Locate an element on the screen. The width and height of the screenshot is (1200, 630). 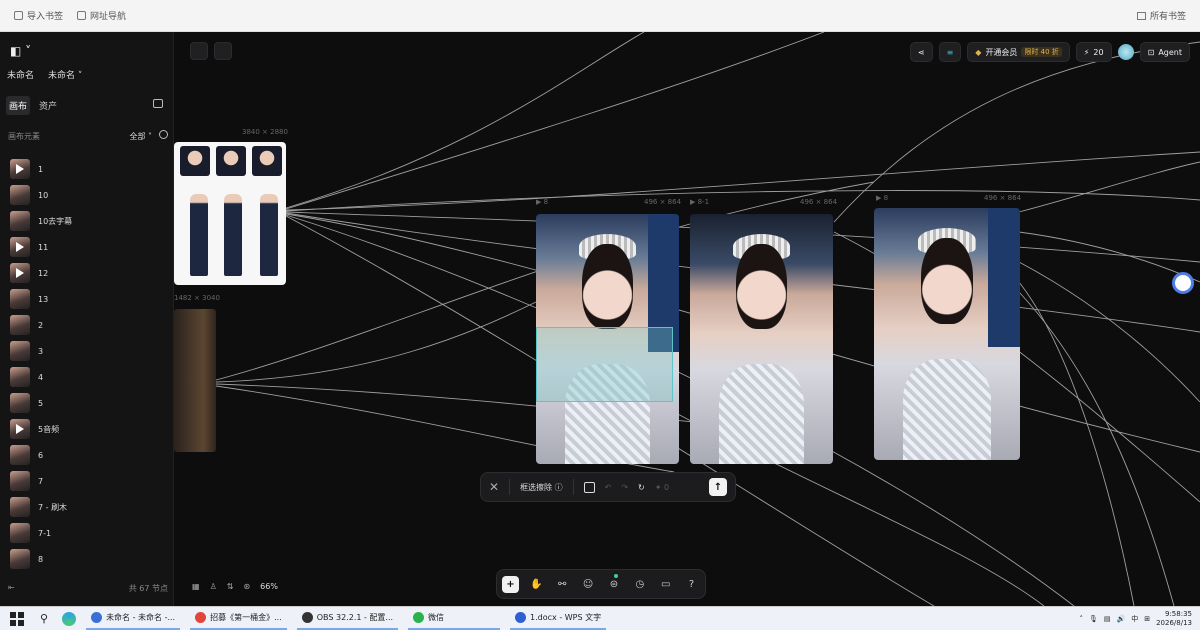
agent-button: ⊡ Agent is located at coordinates (1164, 52).